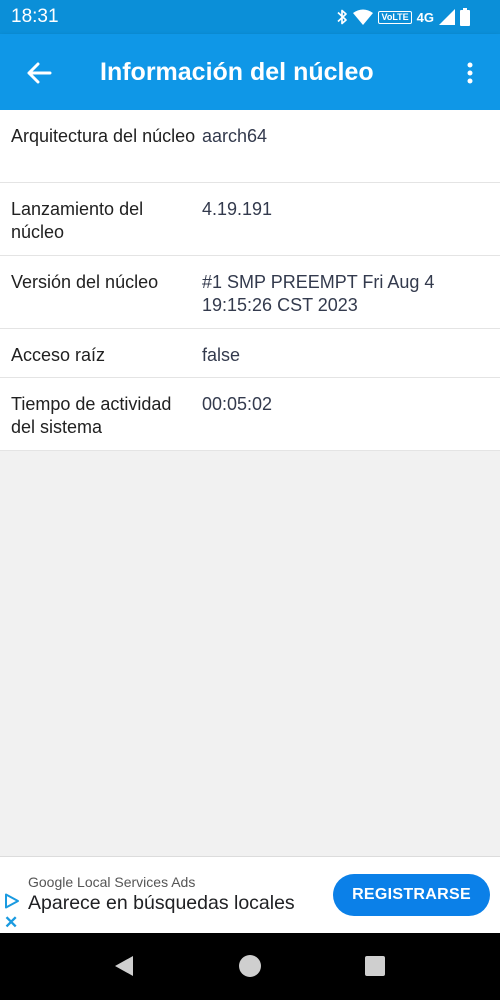 This screenshot has height=1000, width=500. I want to click on status-icons: VoLTE 4G, so click(403, 17).